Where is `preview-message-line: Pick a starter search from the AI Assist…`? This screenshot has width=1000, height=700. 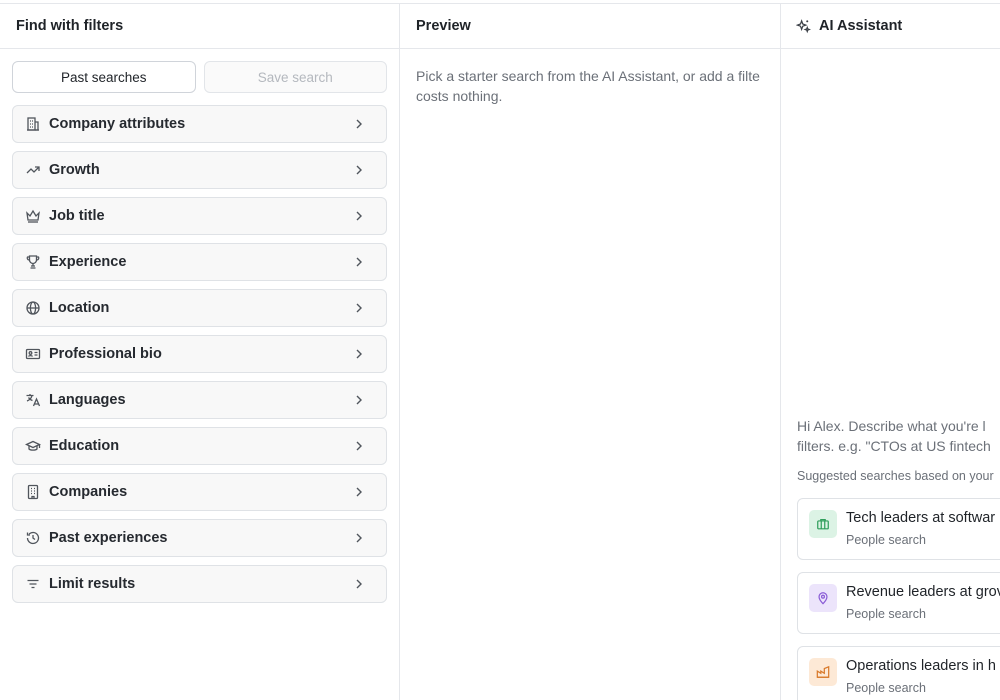 preview-message-line: Pick a starter search from the AI Assist… is located at coordinates (588, 76).